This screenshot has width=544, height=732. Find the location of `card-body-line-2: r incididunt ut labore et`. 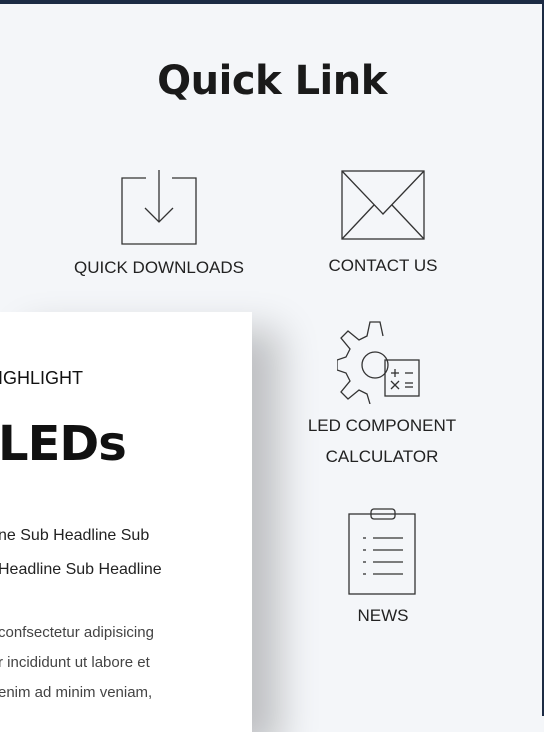

card-body-line-2: r incididunt ut labore et is located at coordinates (75, 662).